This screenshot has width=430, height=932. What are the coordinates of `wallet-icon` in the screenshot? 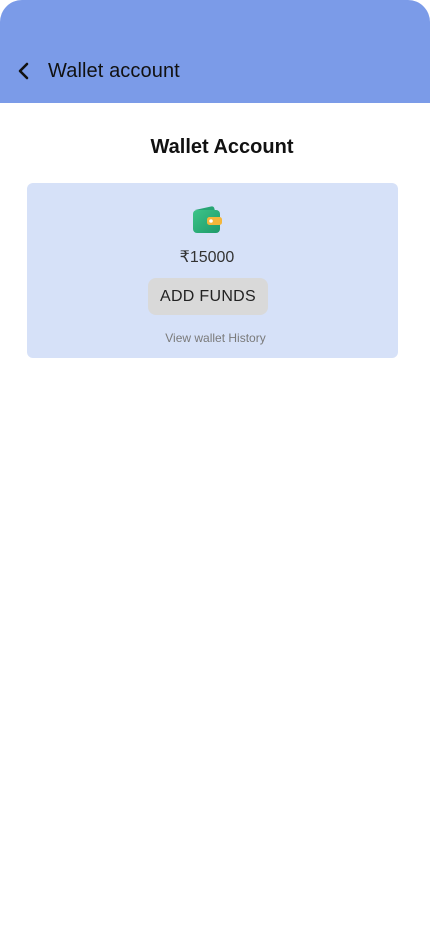 It's located at (207, 220).